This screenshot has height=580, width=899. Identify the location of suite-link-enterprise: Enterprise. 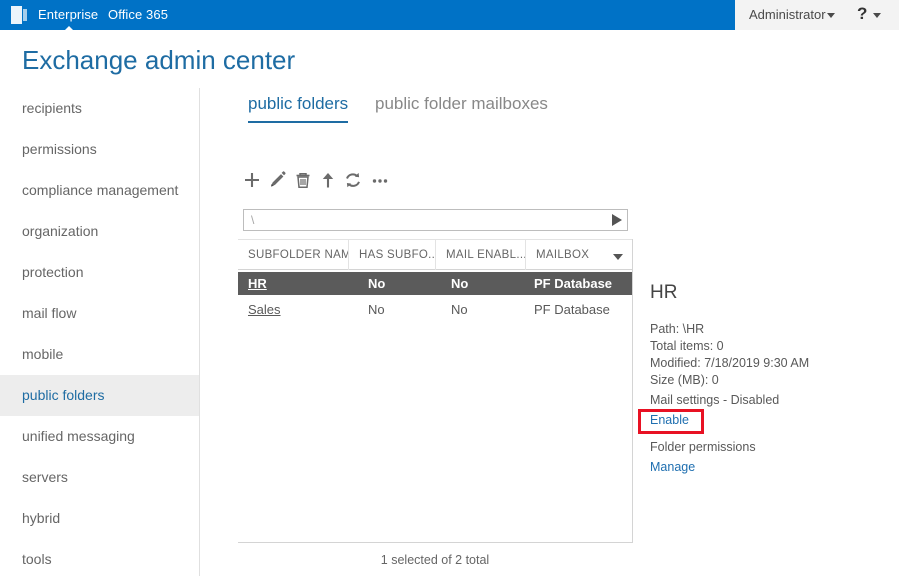
(68, 15).